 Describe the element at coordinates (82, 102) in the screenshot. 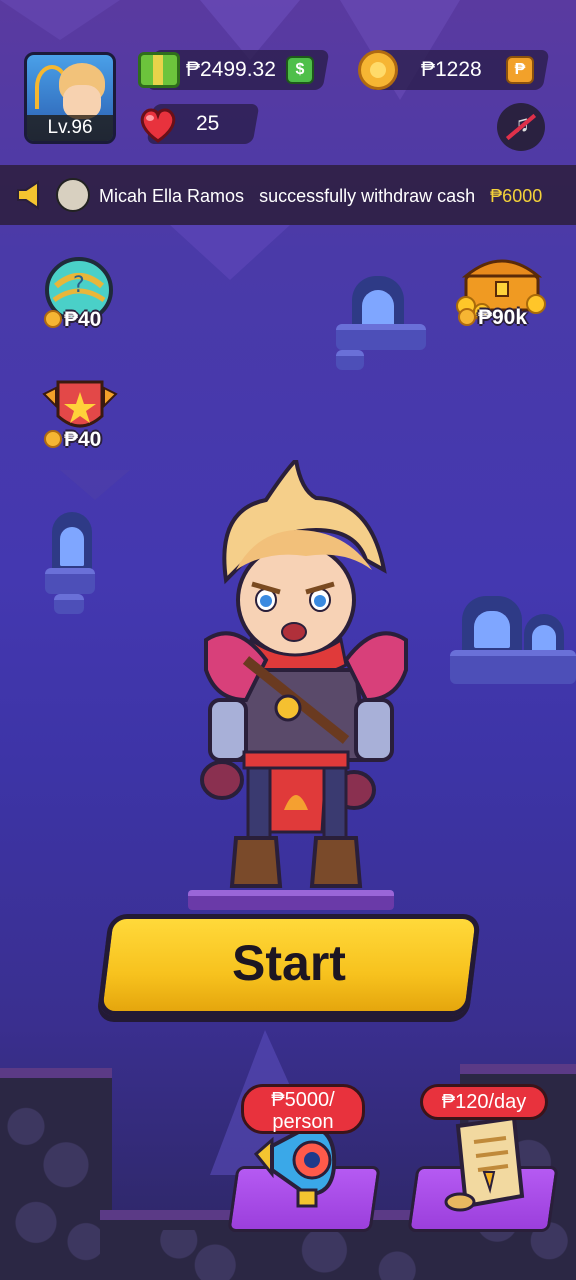

I see `avatar-face` at that location.